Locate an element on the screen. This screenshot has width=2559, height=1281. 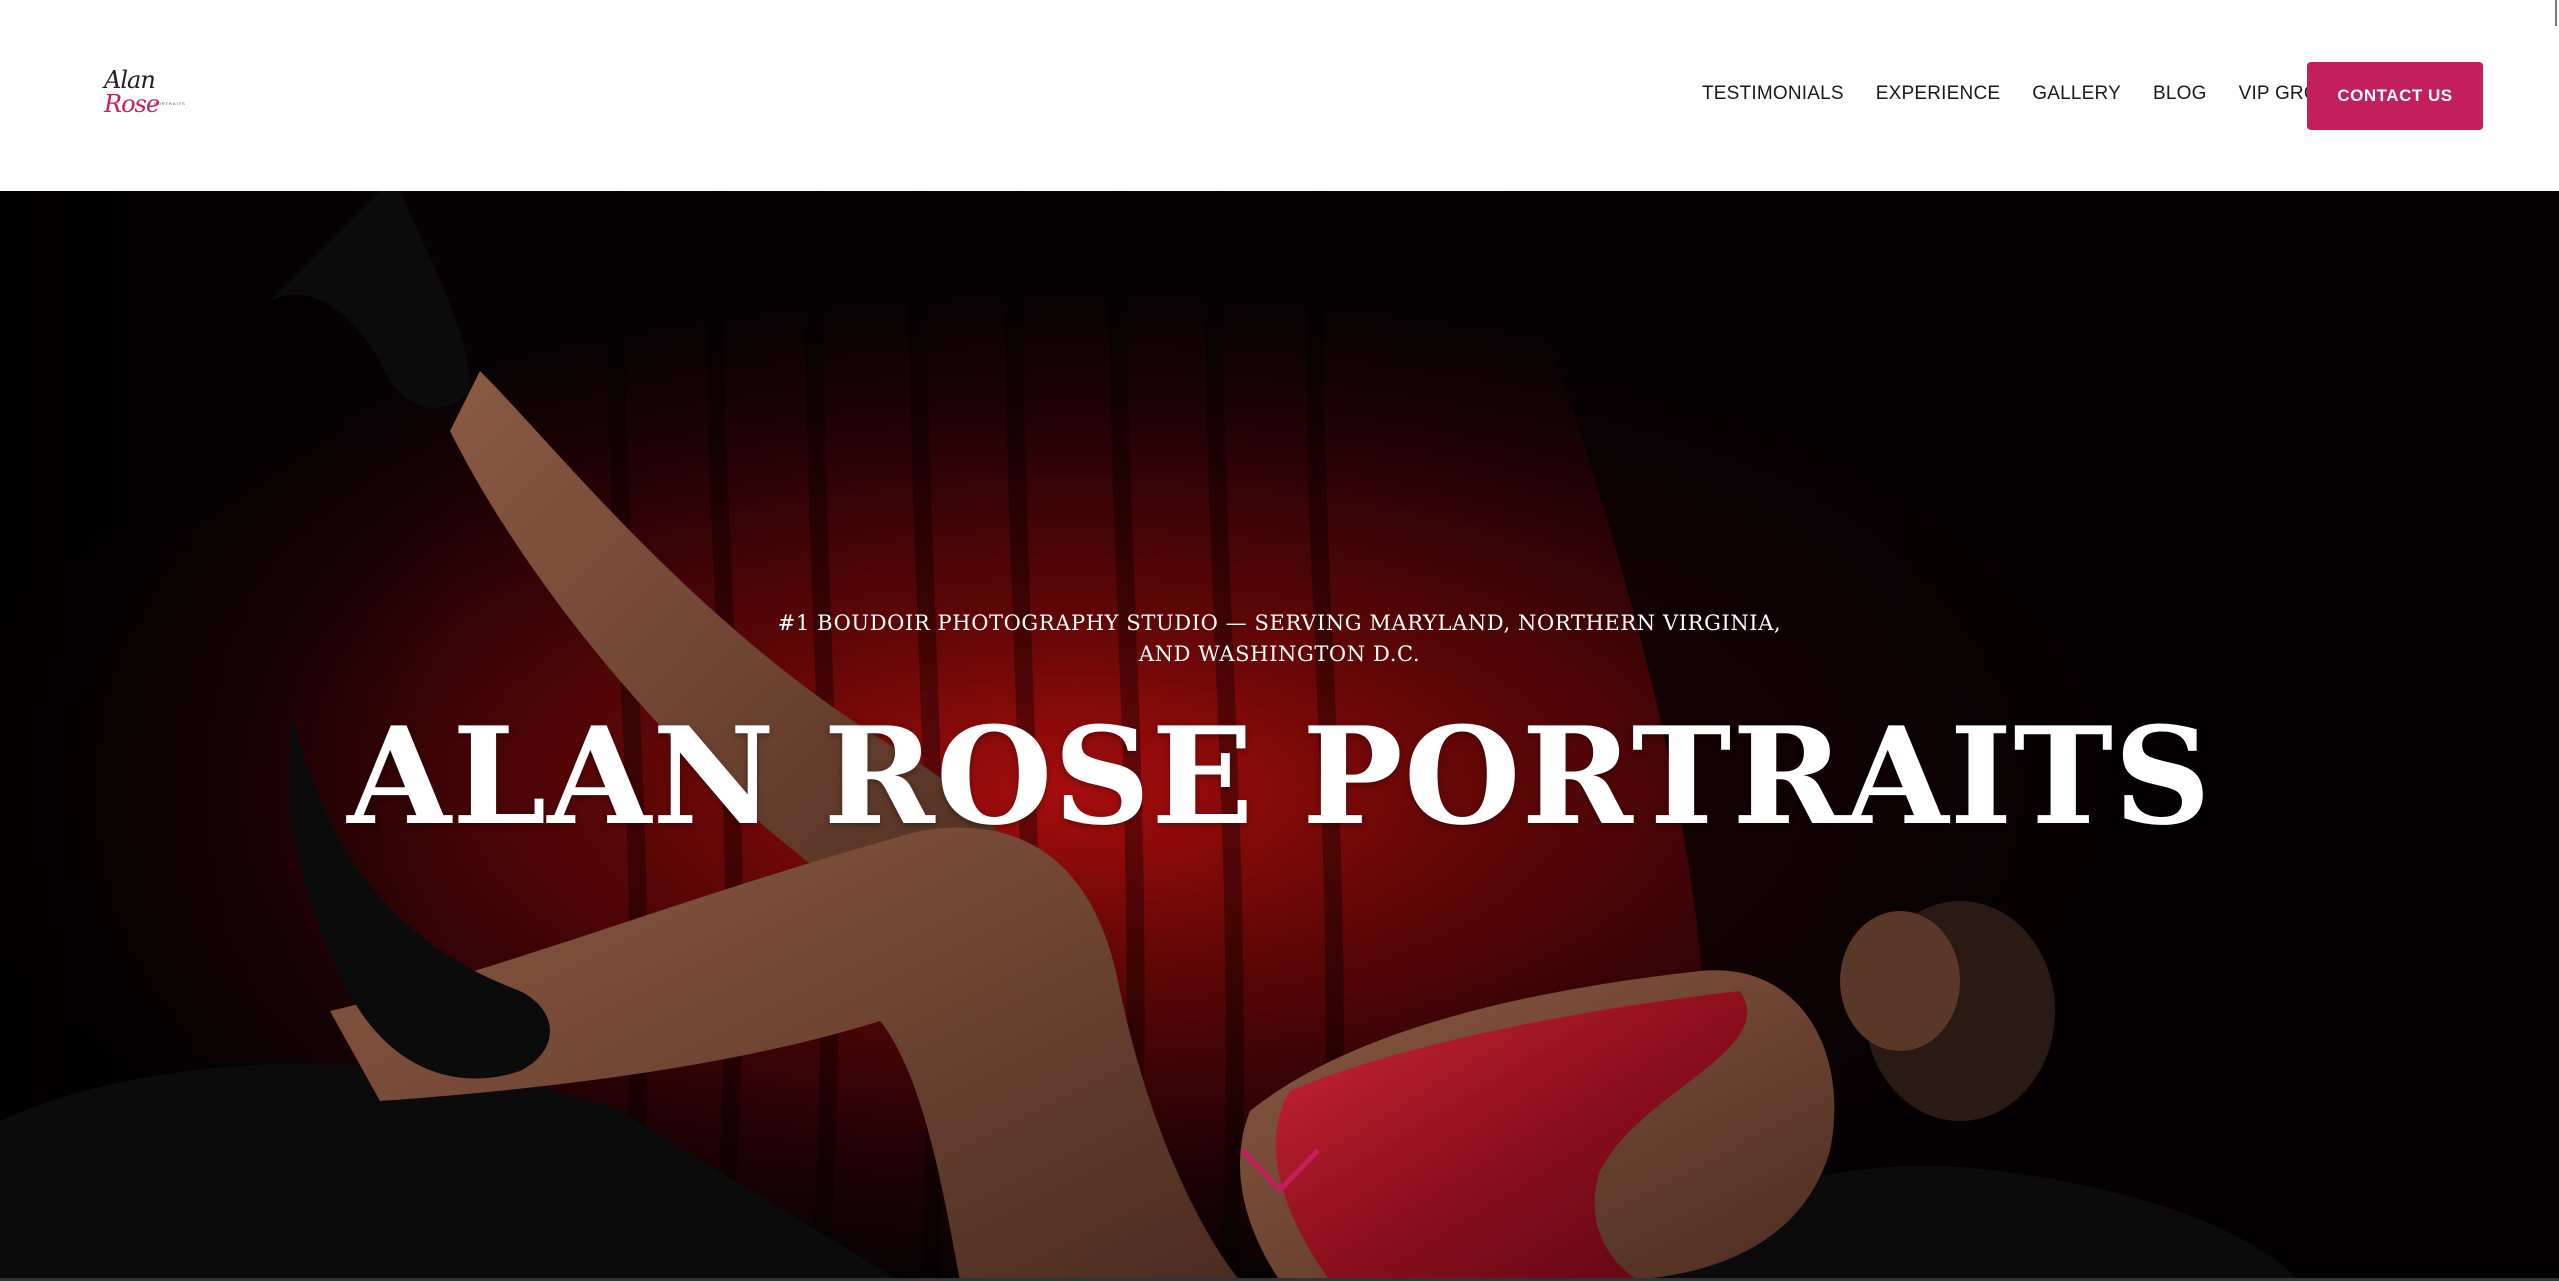
contact-us-button: CONTACT US is located at coordinates (2395, 96).